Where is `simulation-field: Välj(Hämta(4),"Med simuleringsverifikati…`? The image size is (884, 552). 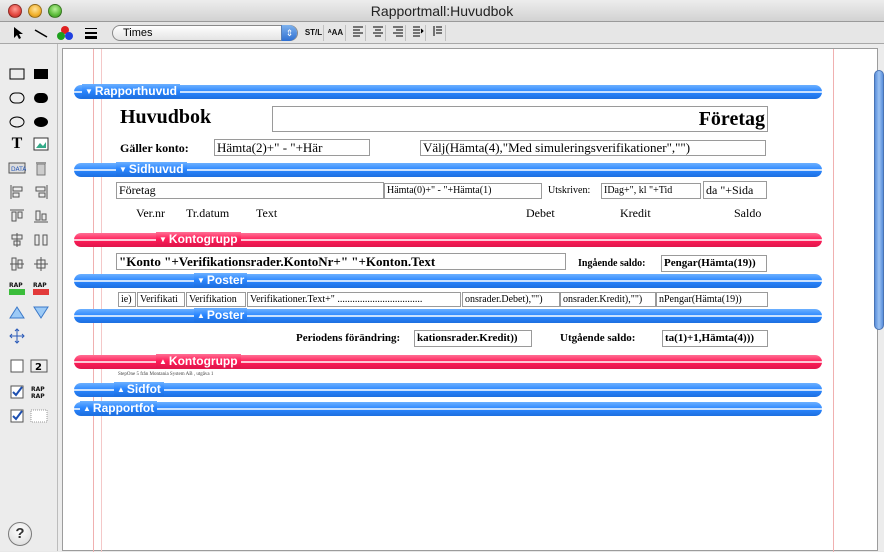
simulation-field: Välj(Hämta(4),"Med simuleringsverifikati… is located at coordinates (593, 148).